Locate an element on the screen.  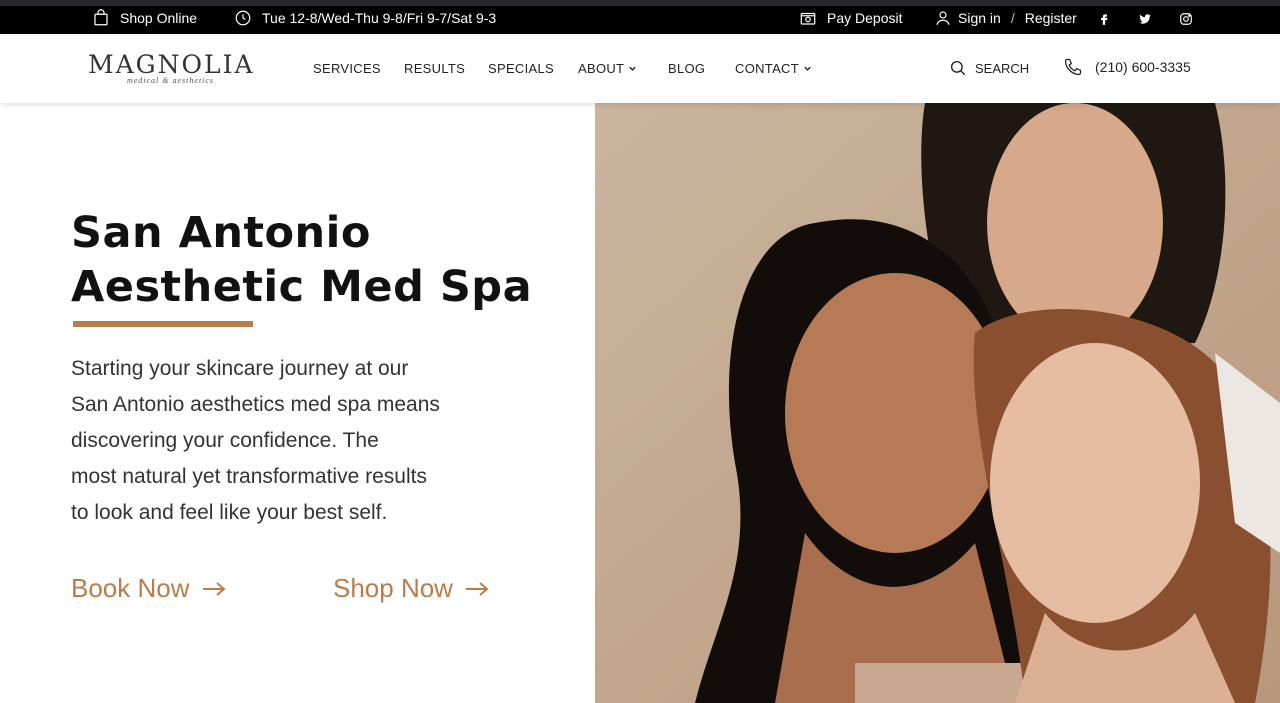
nav-contact-label: CONTACT is located at coordinates (767, 68).